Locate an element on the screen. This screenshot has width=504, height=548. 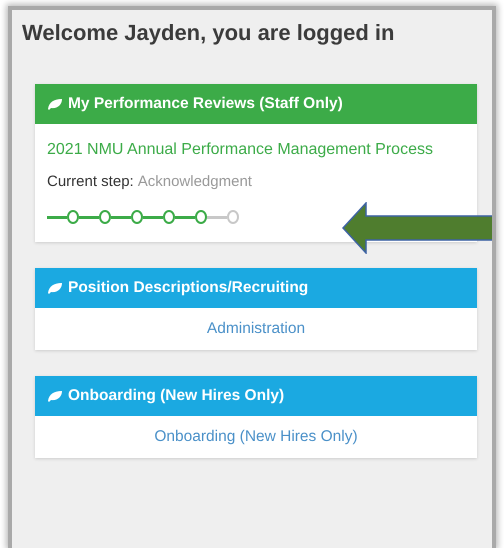
card-header: Position Descriptions/Recruiting is located at coordinates (256, 288).